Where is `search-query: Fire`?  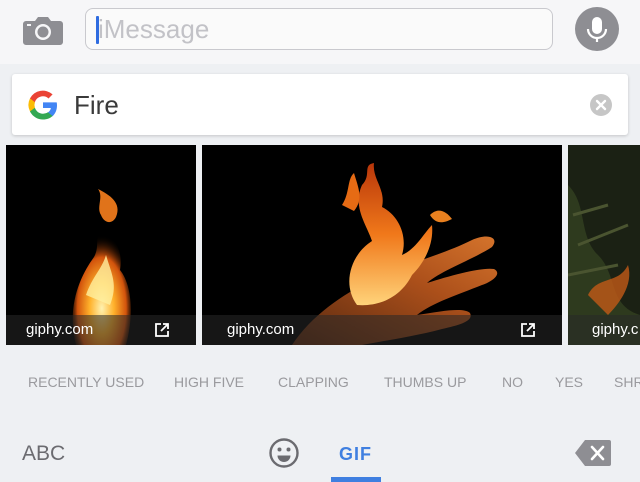
search-query: Fire is located at coordinates (96, 105).